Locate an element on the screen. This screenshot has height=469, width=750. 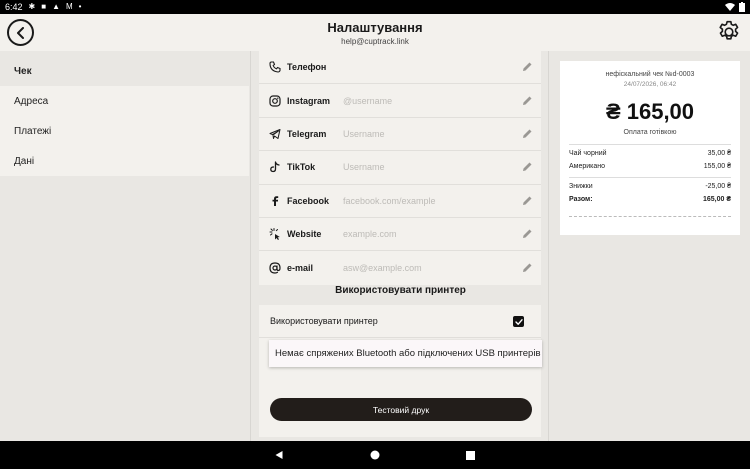
instagram-icon is located at coordinates (275, 100).